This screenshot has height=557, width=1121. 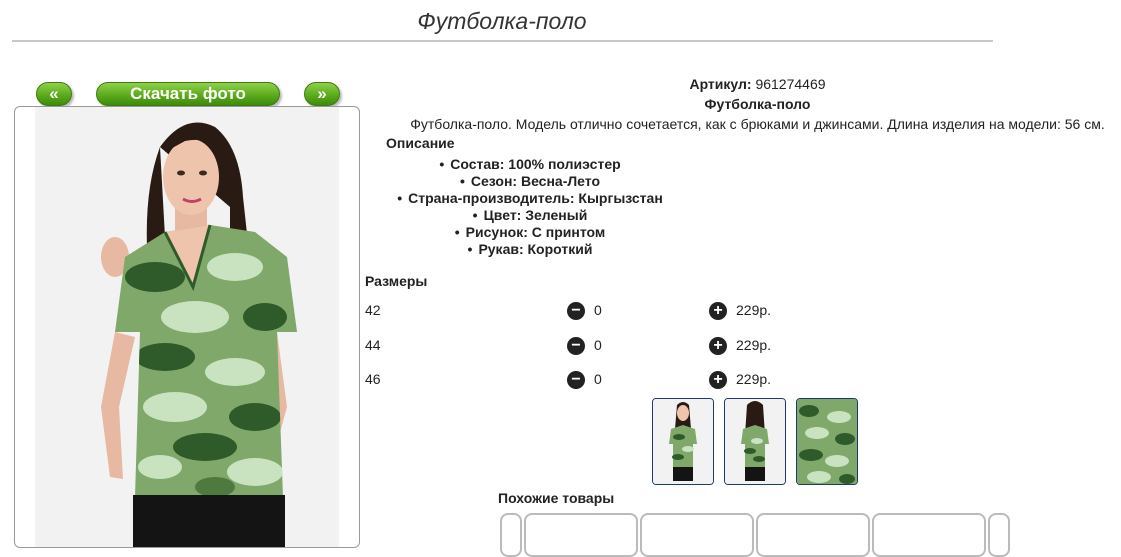 What do you see at coordinates (757, 104) in the screenshot?
I see `product-name: Футболка-поло` at bounding box center [757, 104].